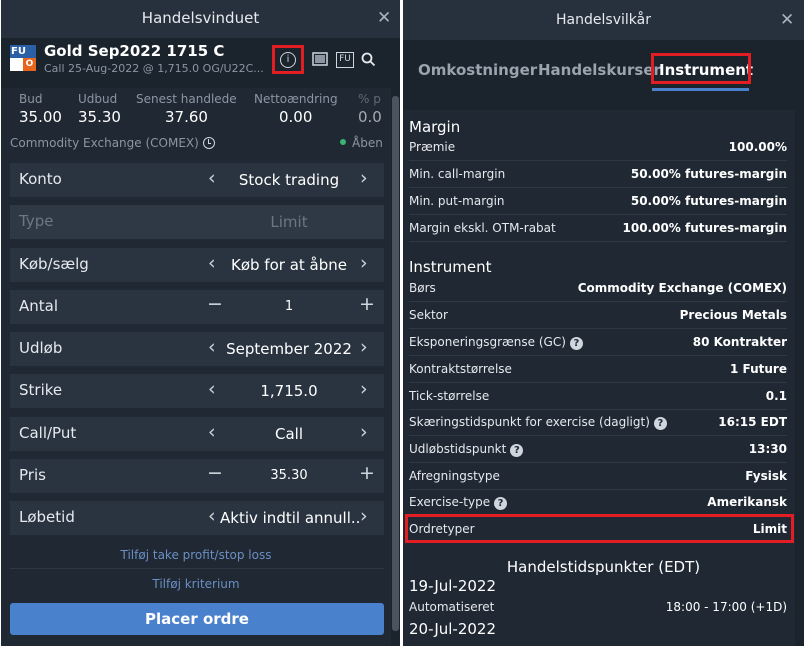  Describe the element at coordinates (197, 476) in the screenshot. I see `row-price: Pris − 35.30 +` at that location.